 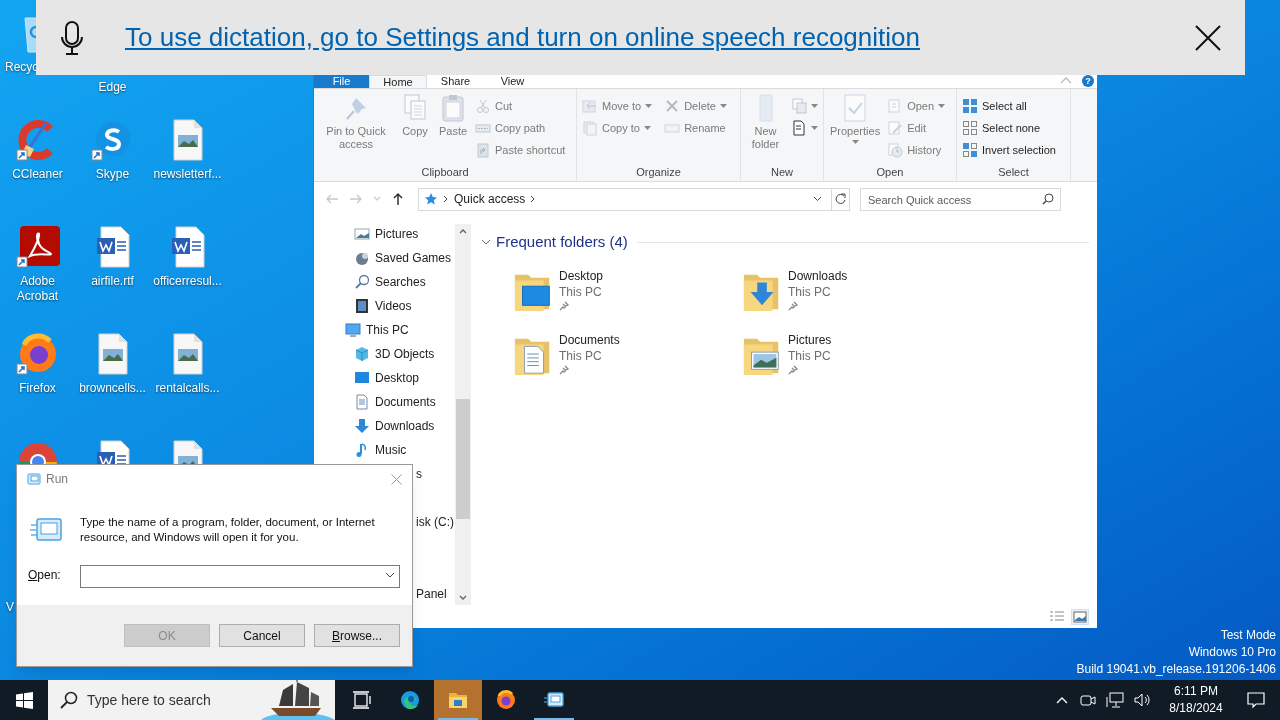 I want to click on desktop-icon-label: Adobe Acrobat, so click(x=37, y=289).